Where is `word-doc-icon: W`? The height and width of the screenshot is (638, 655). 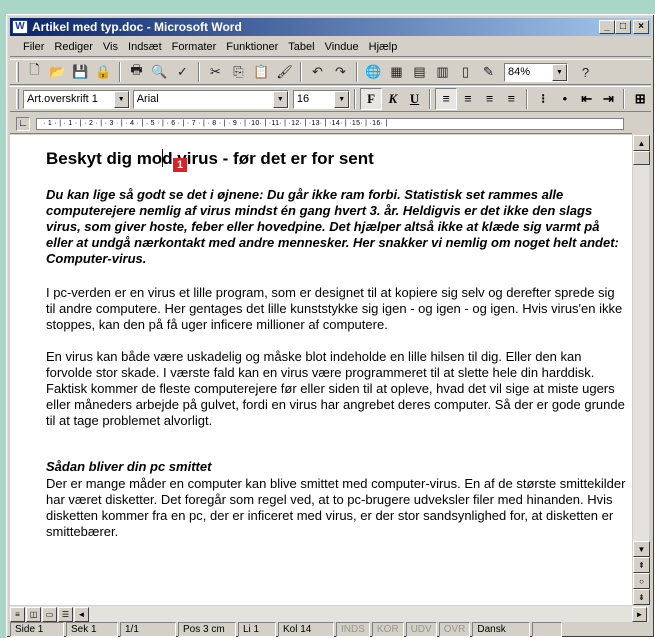
word-doc-icon: W is located at coordinates (20, 27).